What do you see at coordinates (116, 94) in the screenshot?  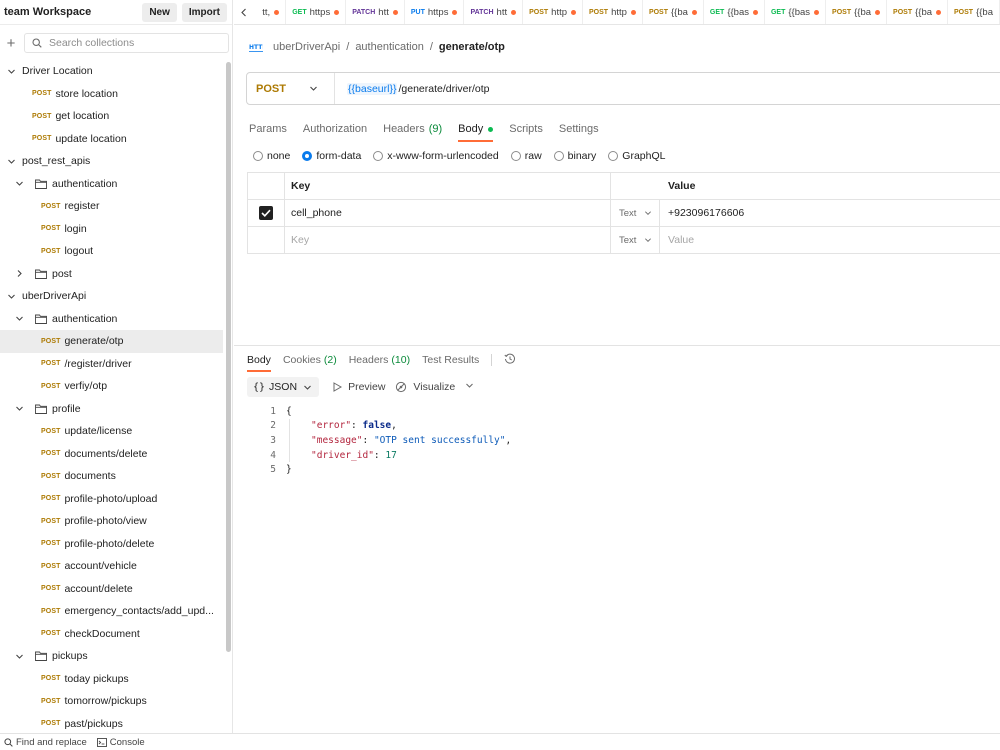 I see `request-item: POST store location` at bounding box center [116, 94].